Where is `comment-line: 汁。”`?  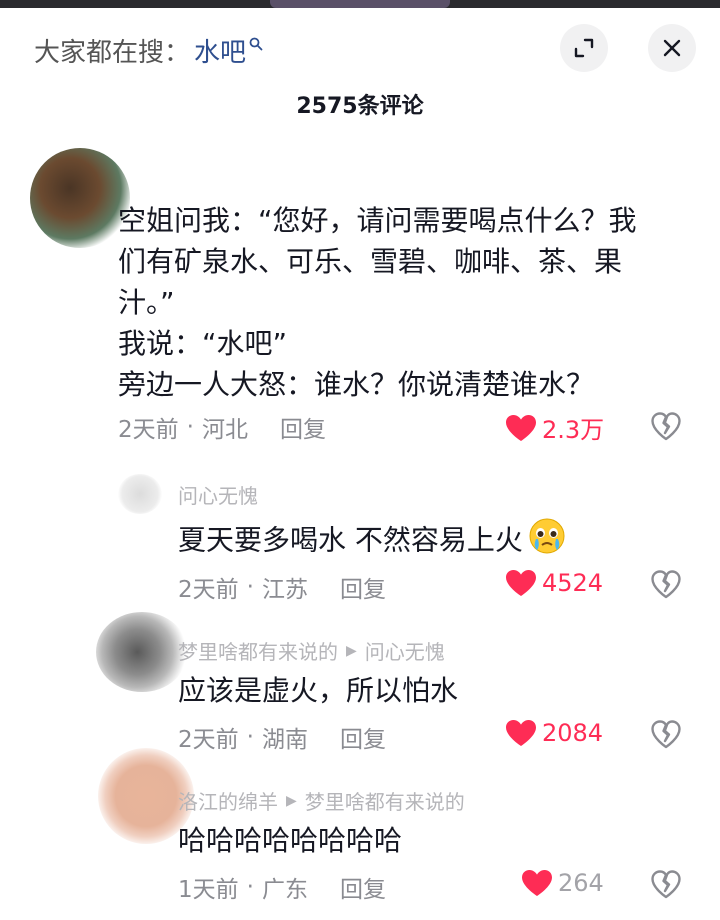 comment-line: 汁。” is located at coordinates (146, 302).